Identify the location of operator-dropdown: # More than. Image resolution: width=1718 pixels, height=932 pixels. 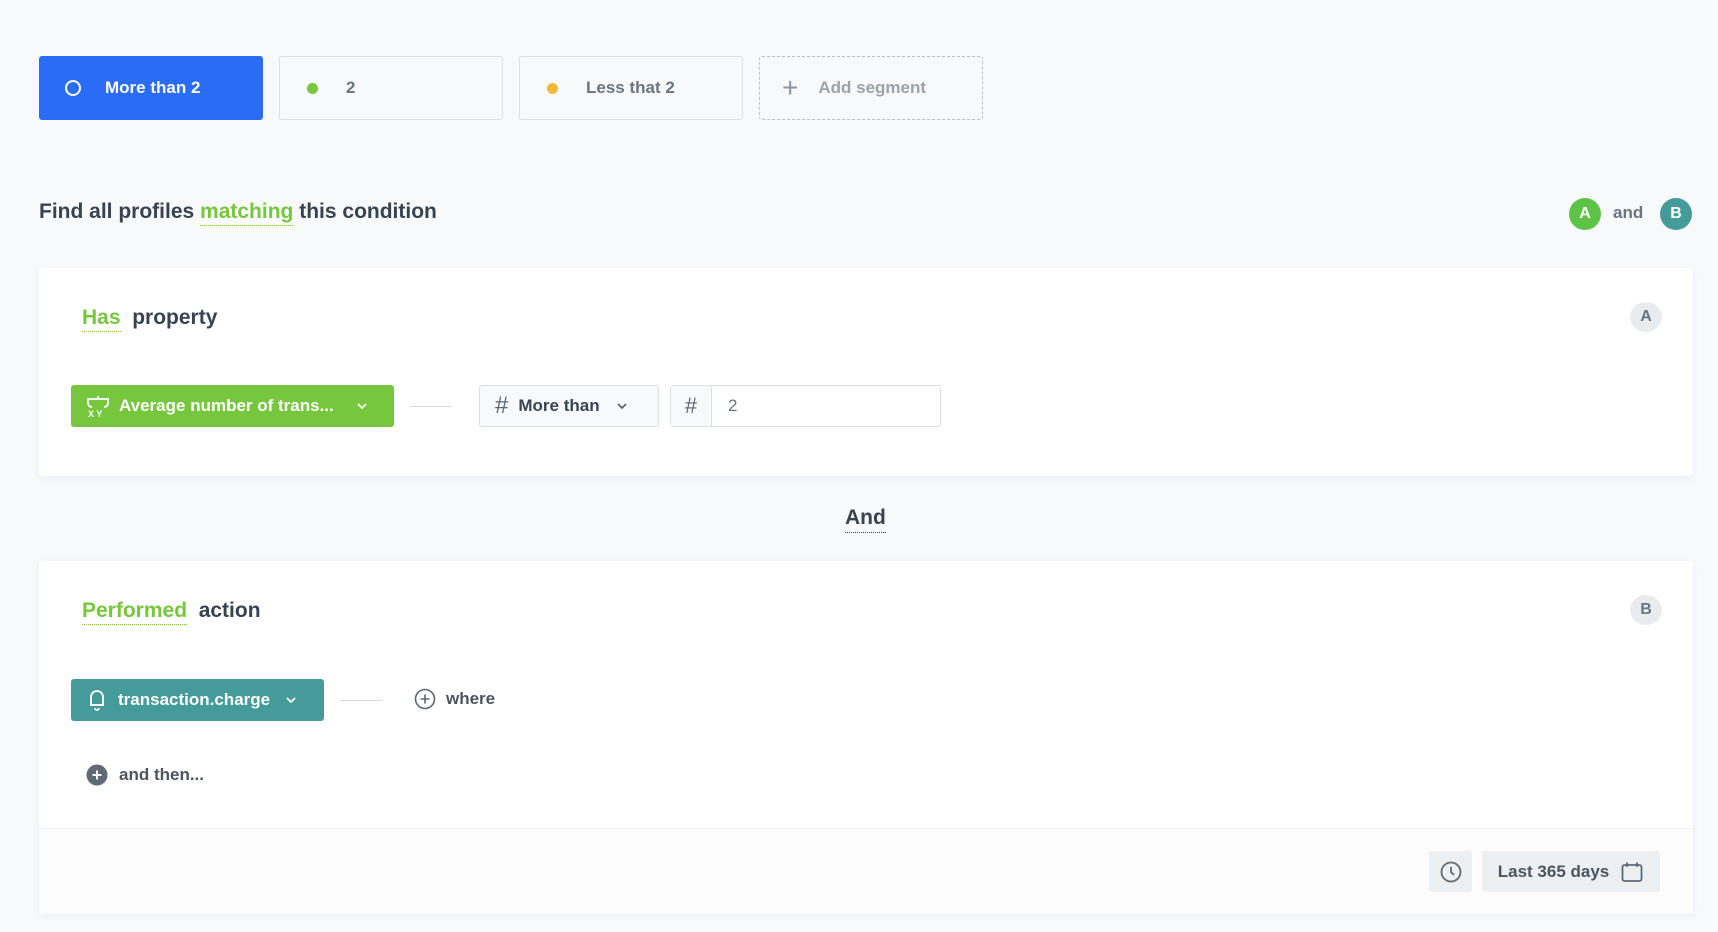
(569, 406).